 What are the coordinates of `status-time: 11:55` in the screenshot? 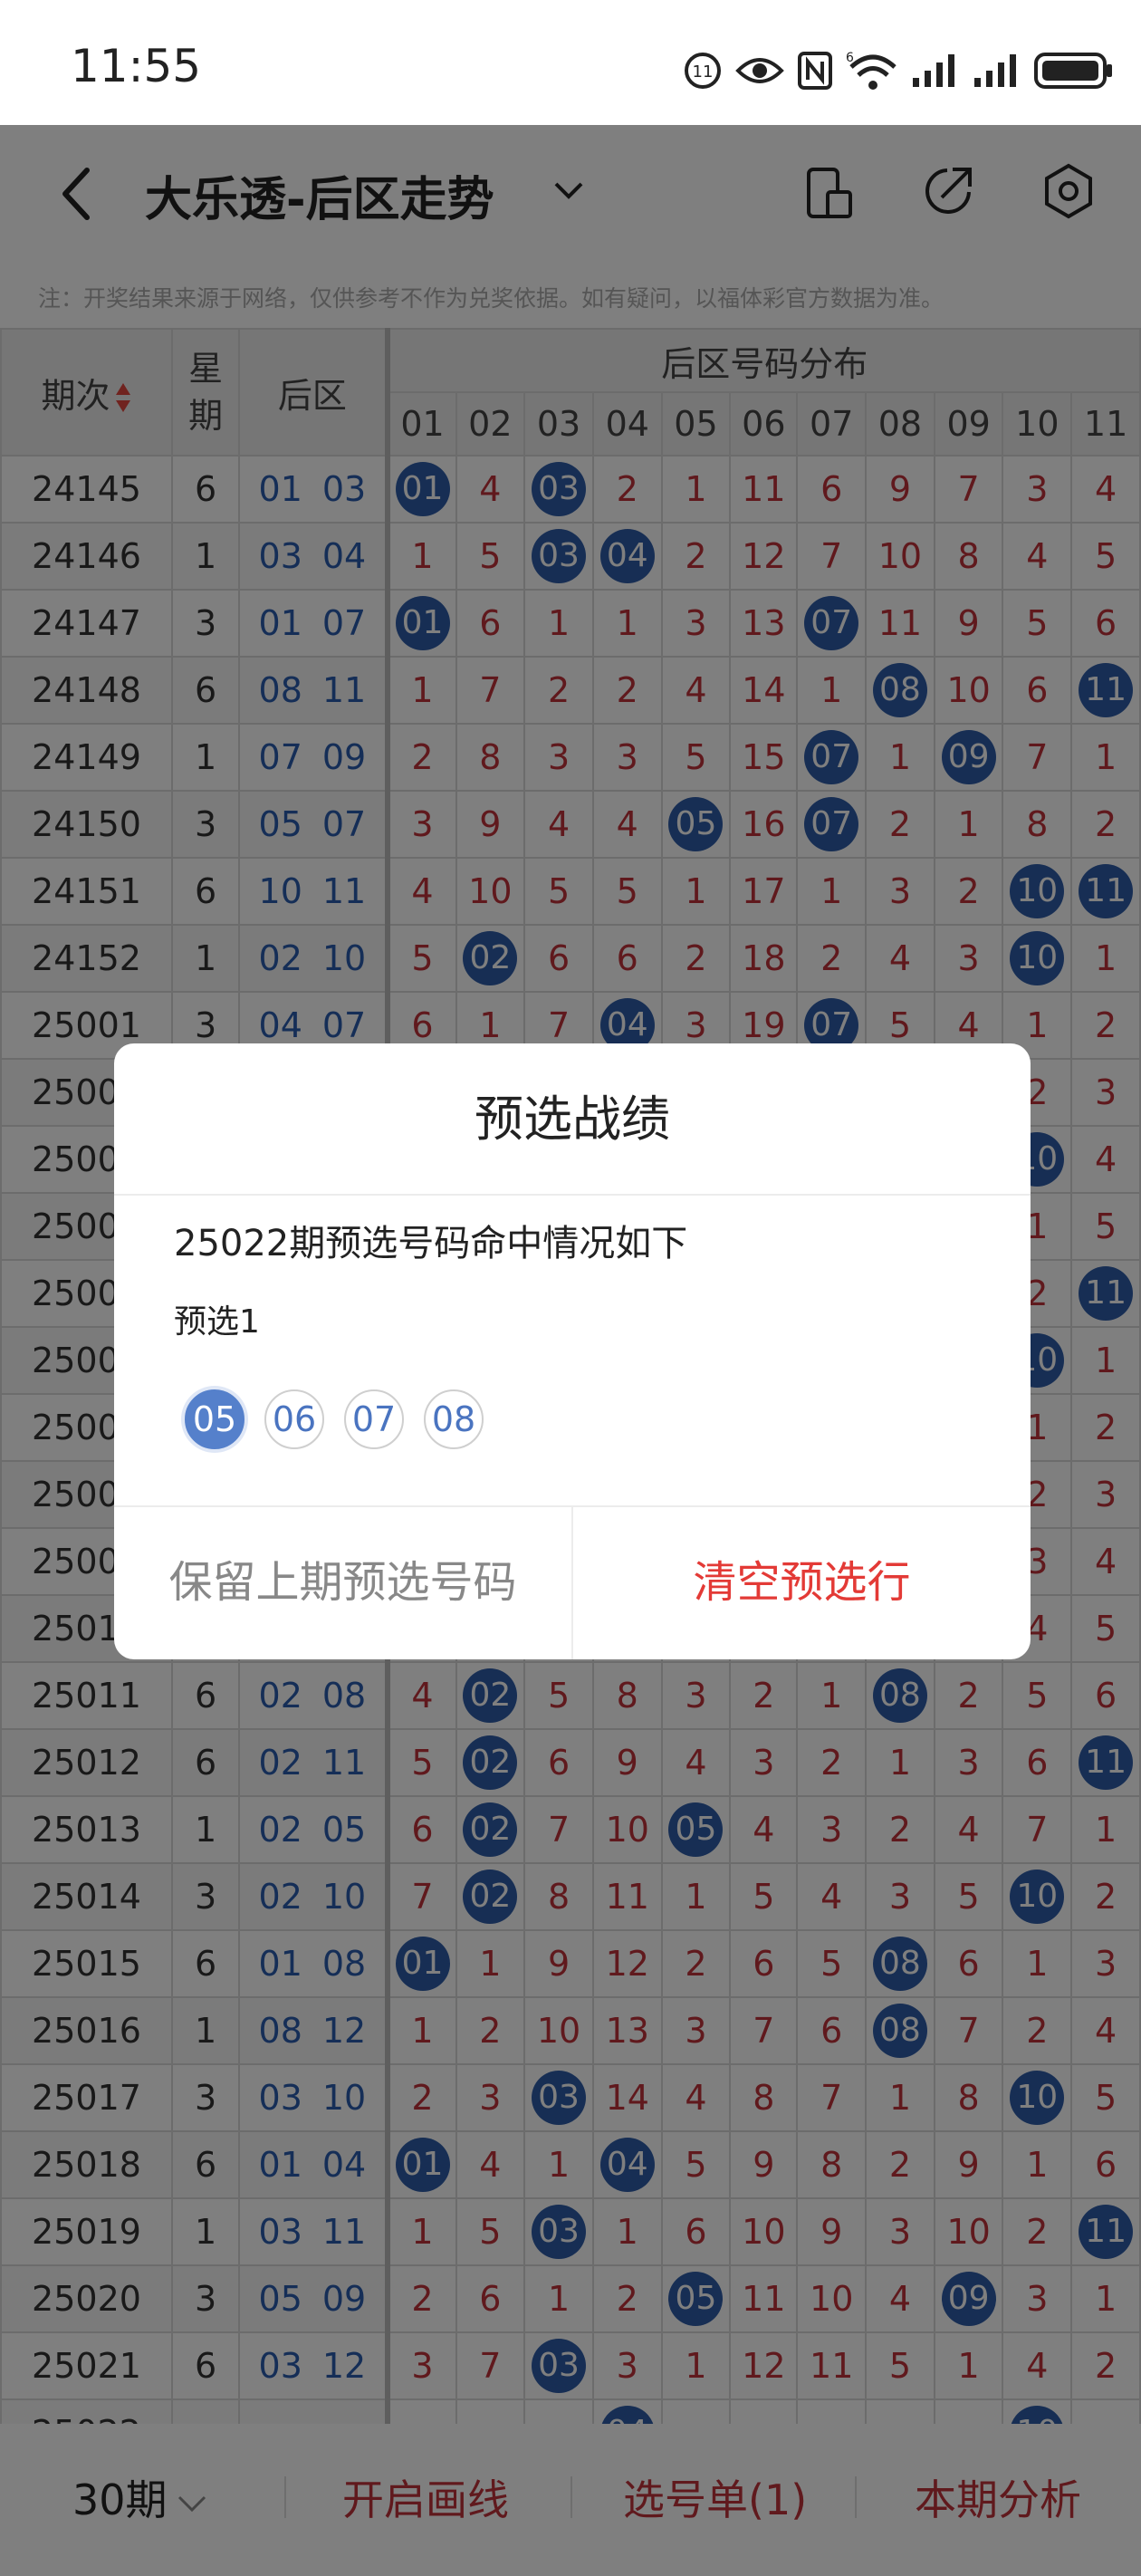 It's located at (136, 66).